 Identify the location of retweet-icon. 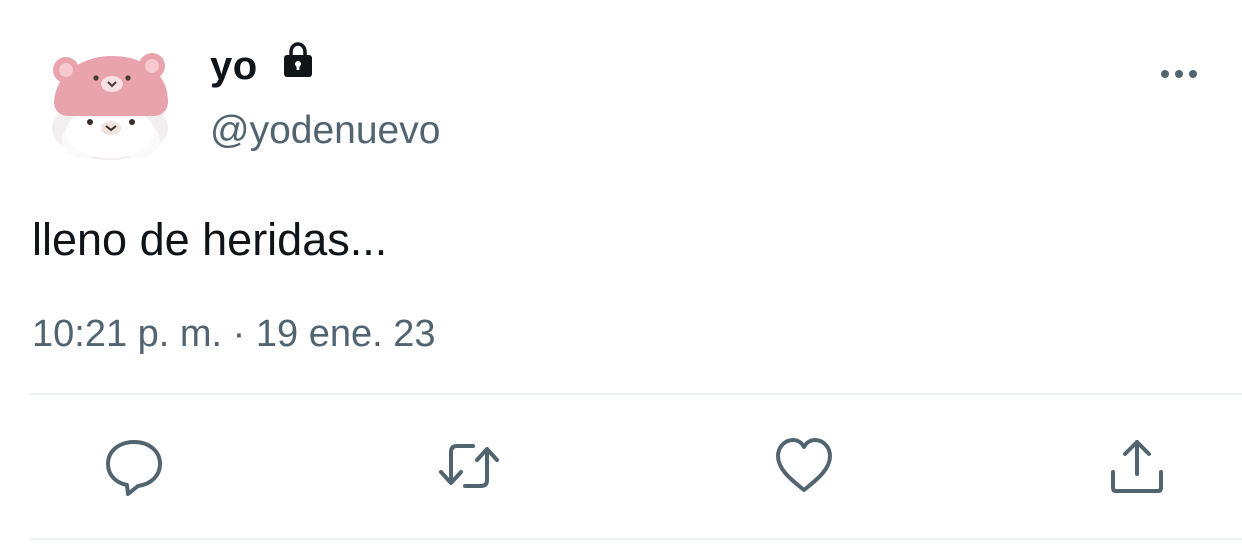
(469, 466).